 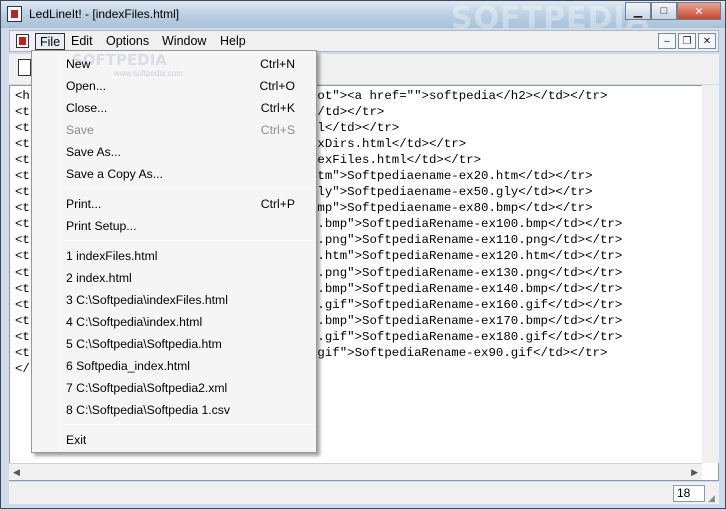 I want to click on vertical-scrollbar, so click(x=710, y=274).